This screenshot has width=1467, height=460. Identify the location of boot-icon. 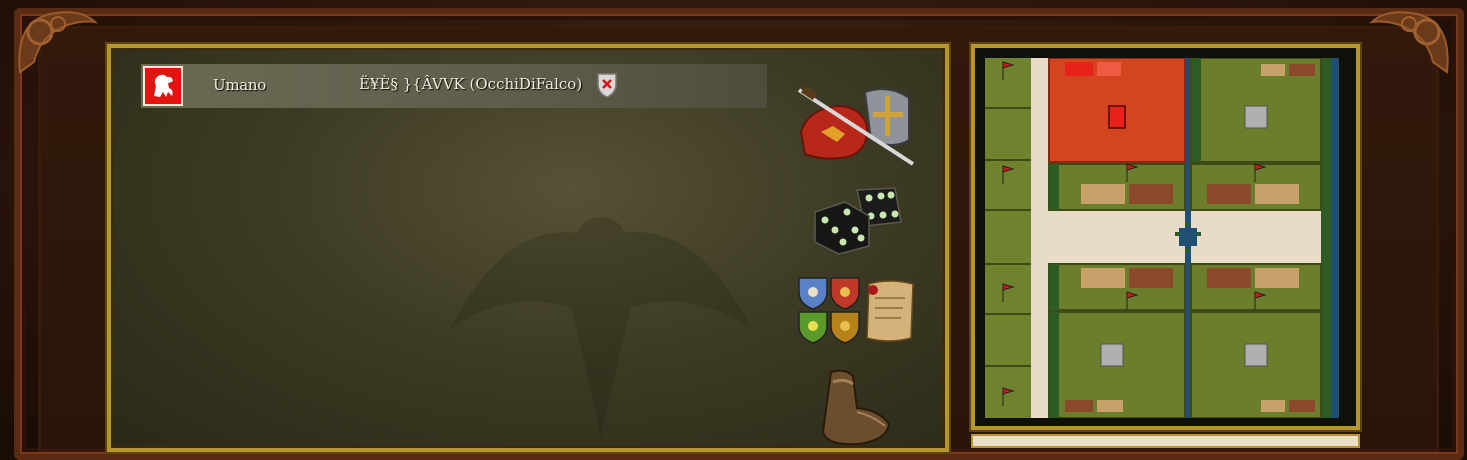
(852, 408).